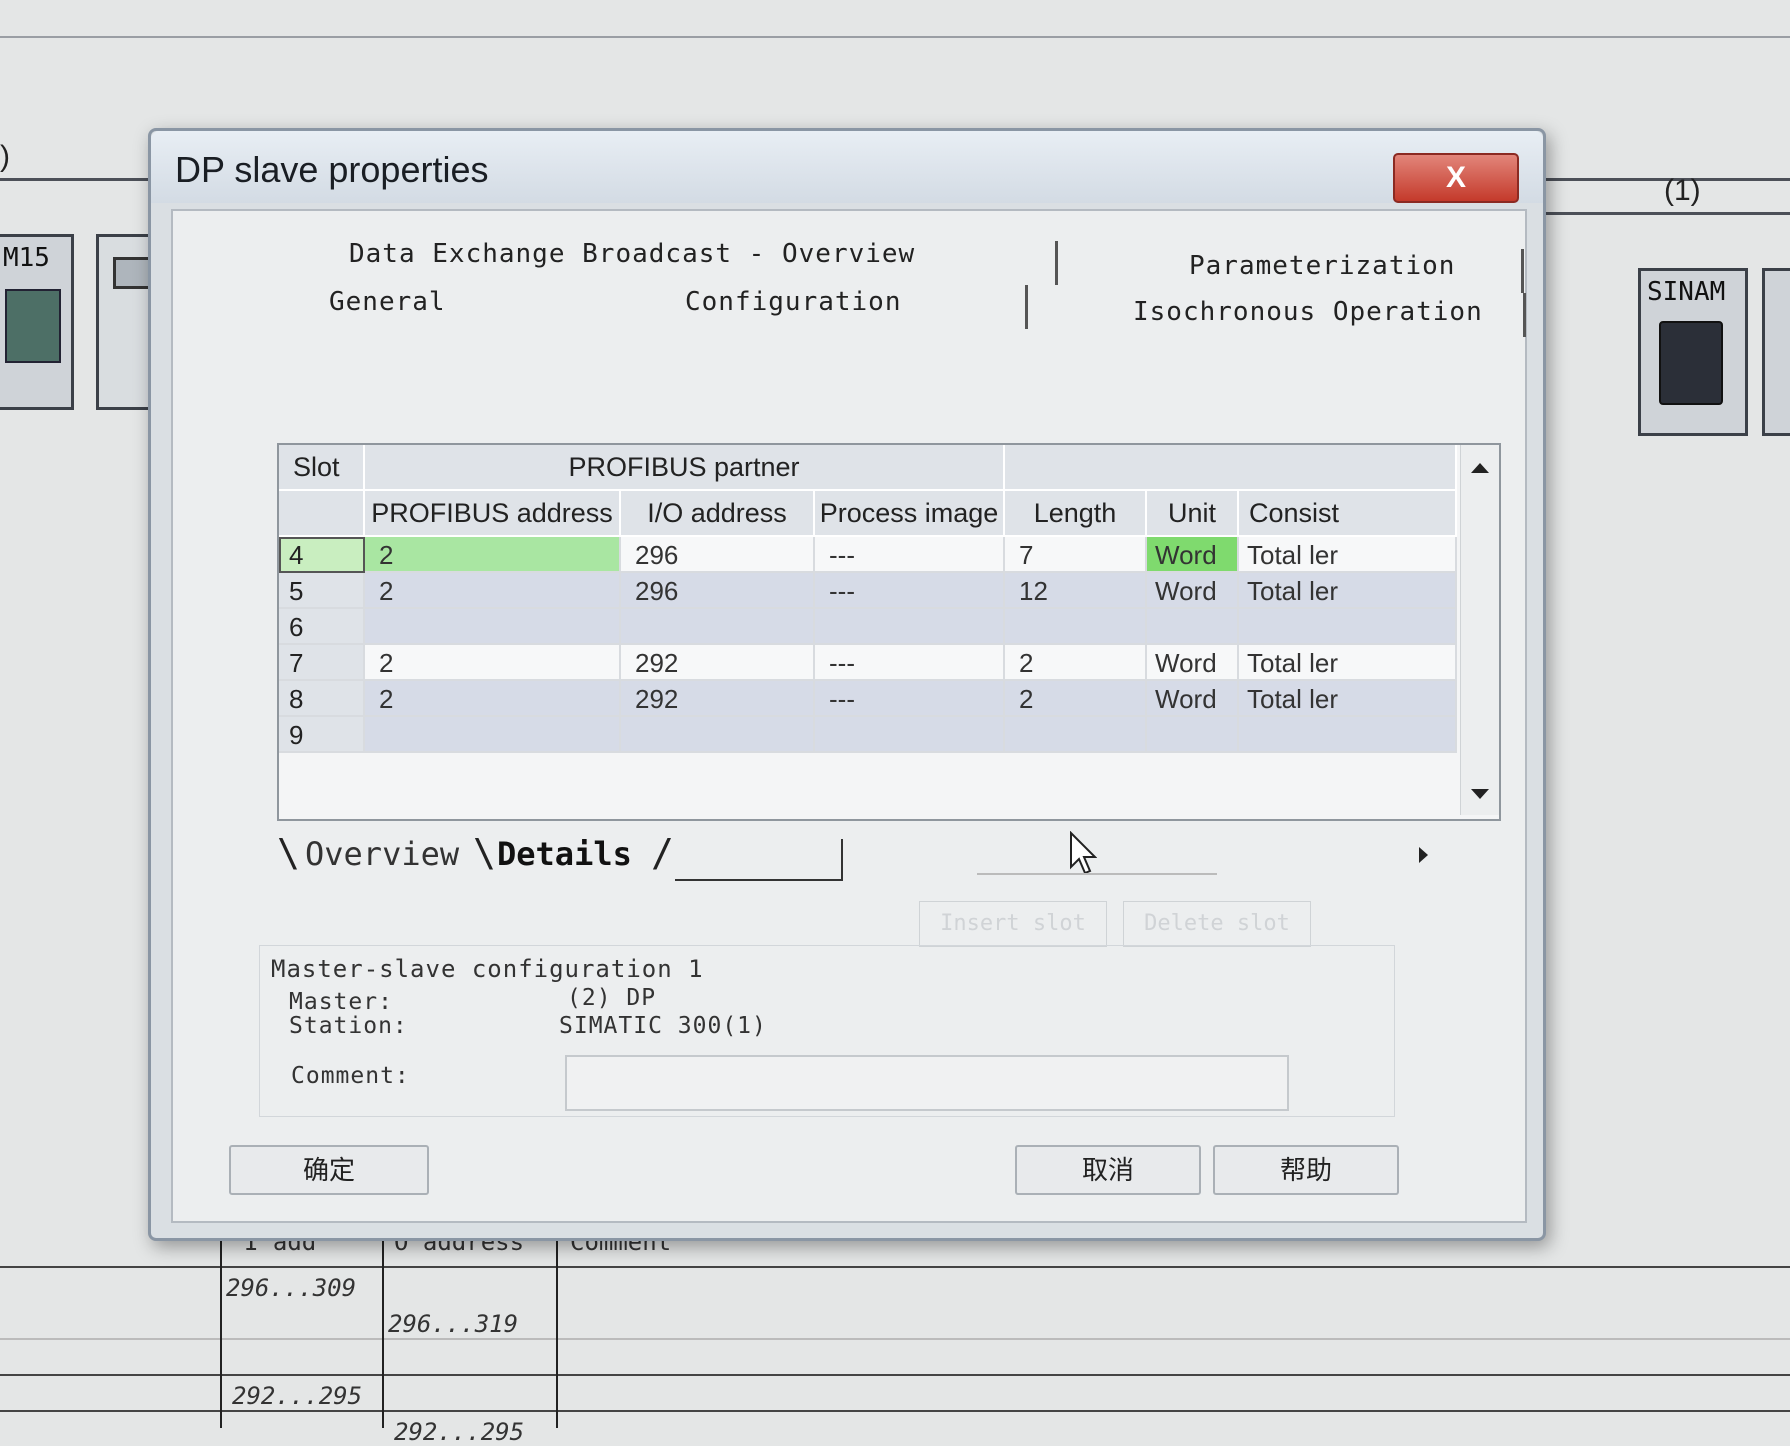 This screenshot has height=1446, width=1790. Describe the element at coordinates (847, 167) in the screenshot. I see `dialog-titlebar: DP slave properties X` at that location.